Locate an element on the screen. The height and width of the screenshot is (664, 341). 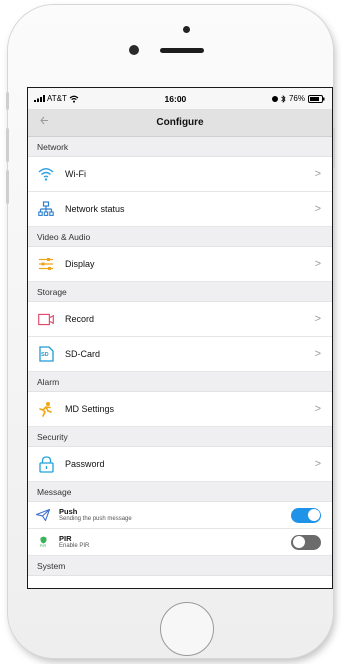
video-camera-icon is located at coordinates (46, 319).